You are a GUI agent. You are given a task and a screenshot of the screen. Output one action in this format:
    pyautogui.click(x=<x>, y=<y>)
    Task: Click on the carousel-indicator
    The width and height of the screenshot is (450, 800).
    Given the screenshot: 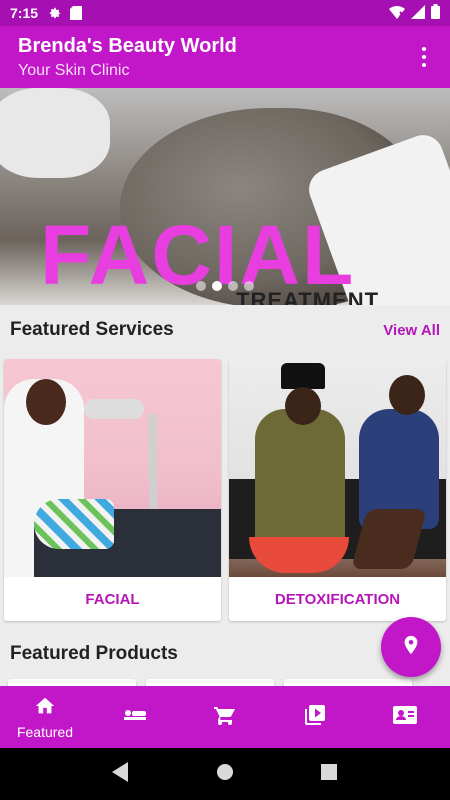 What is the action you would take?
    pyautogui.click(x=225, y=286)
    